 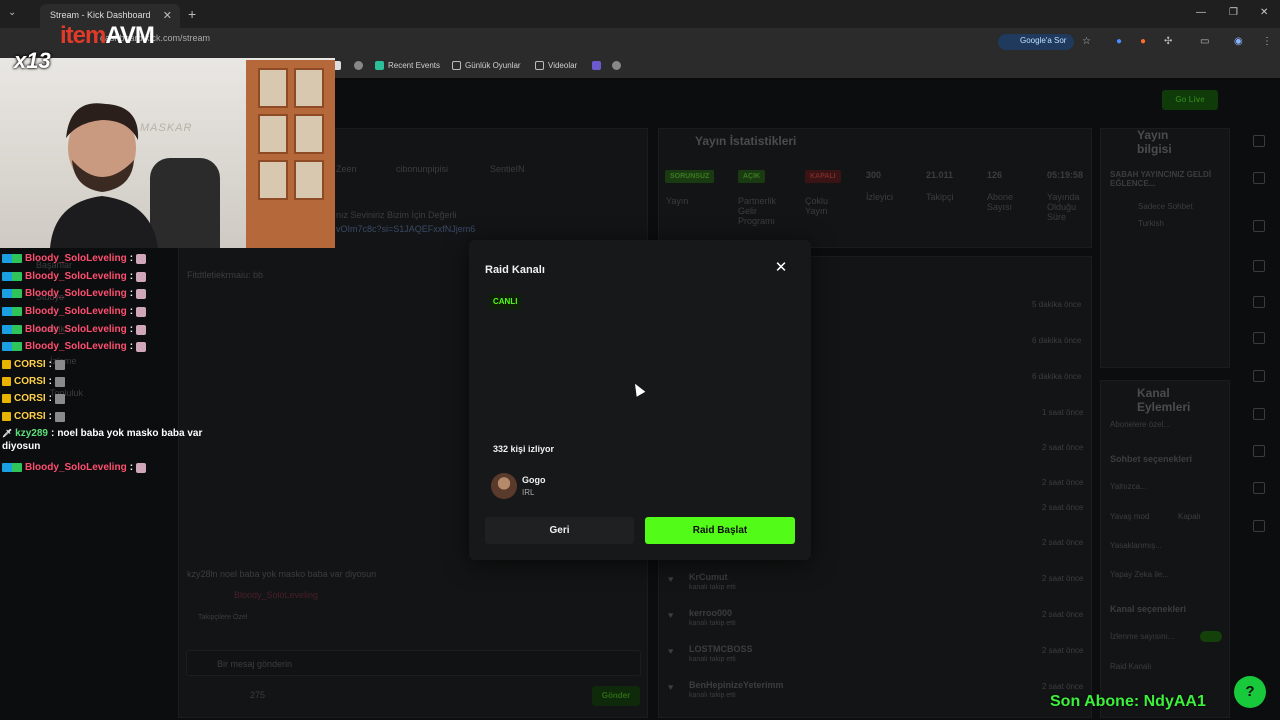 I want to click on bookmark-recent-events: Recent Events, so click(x=407, y=65).